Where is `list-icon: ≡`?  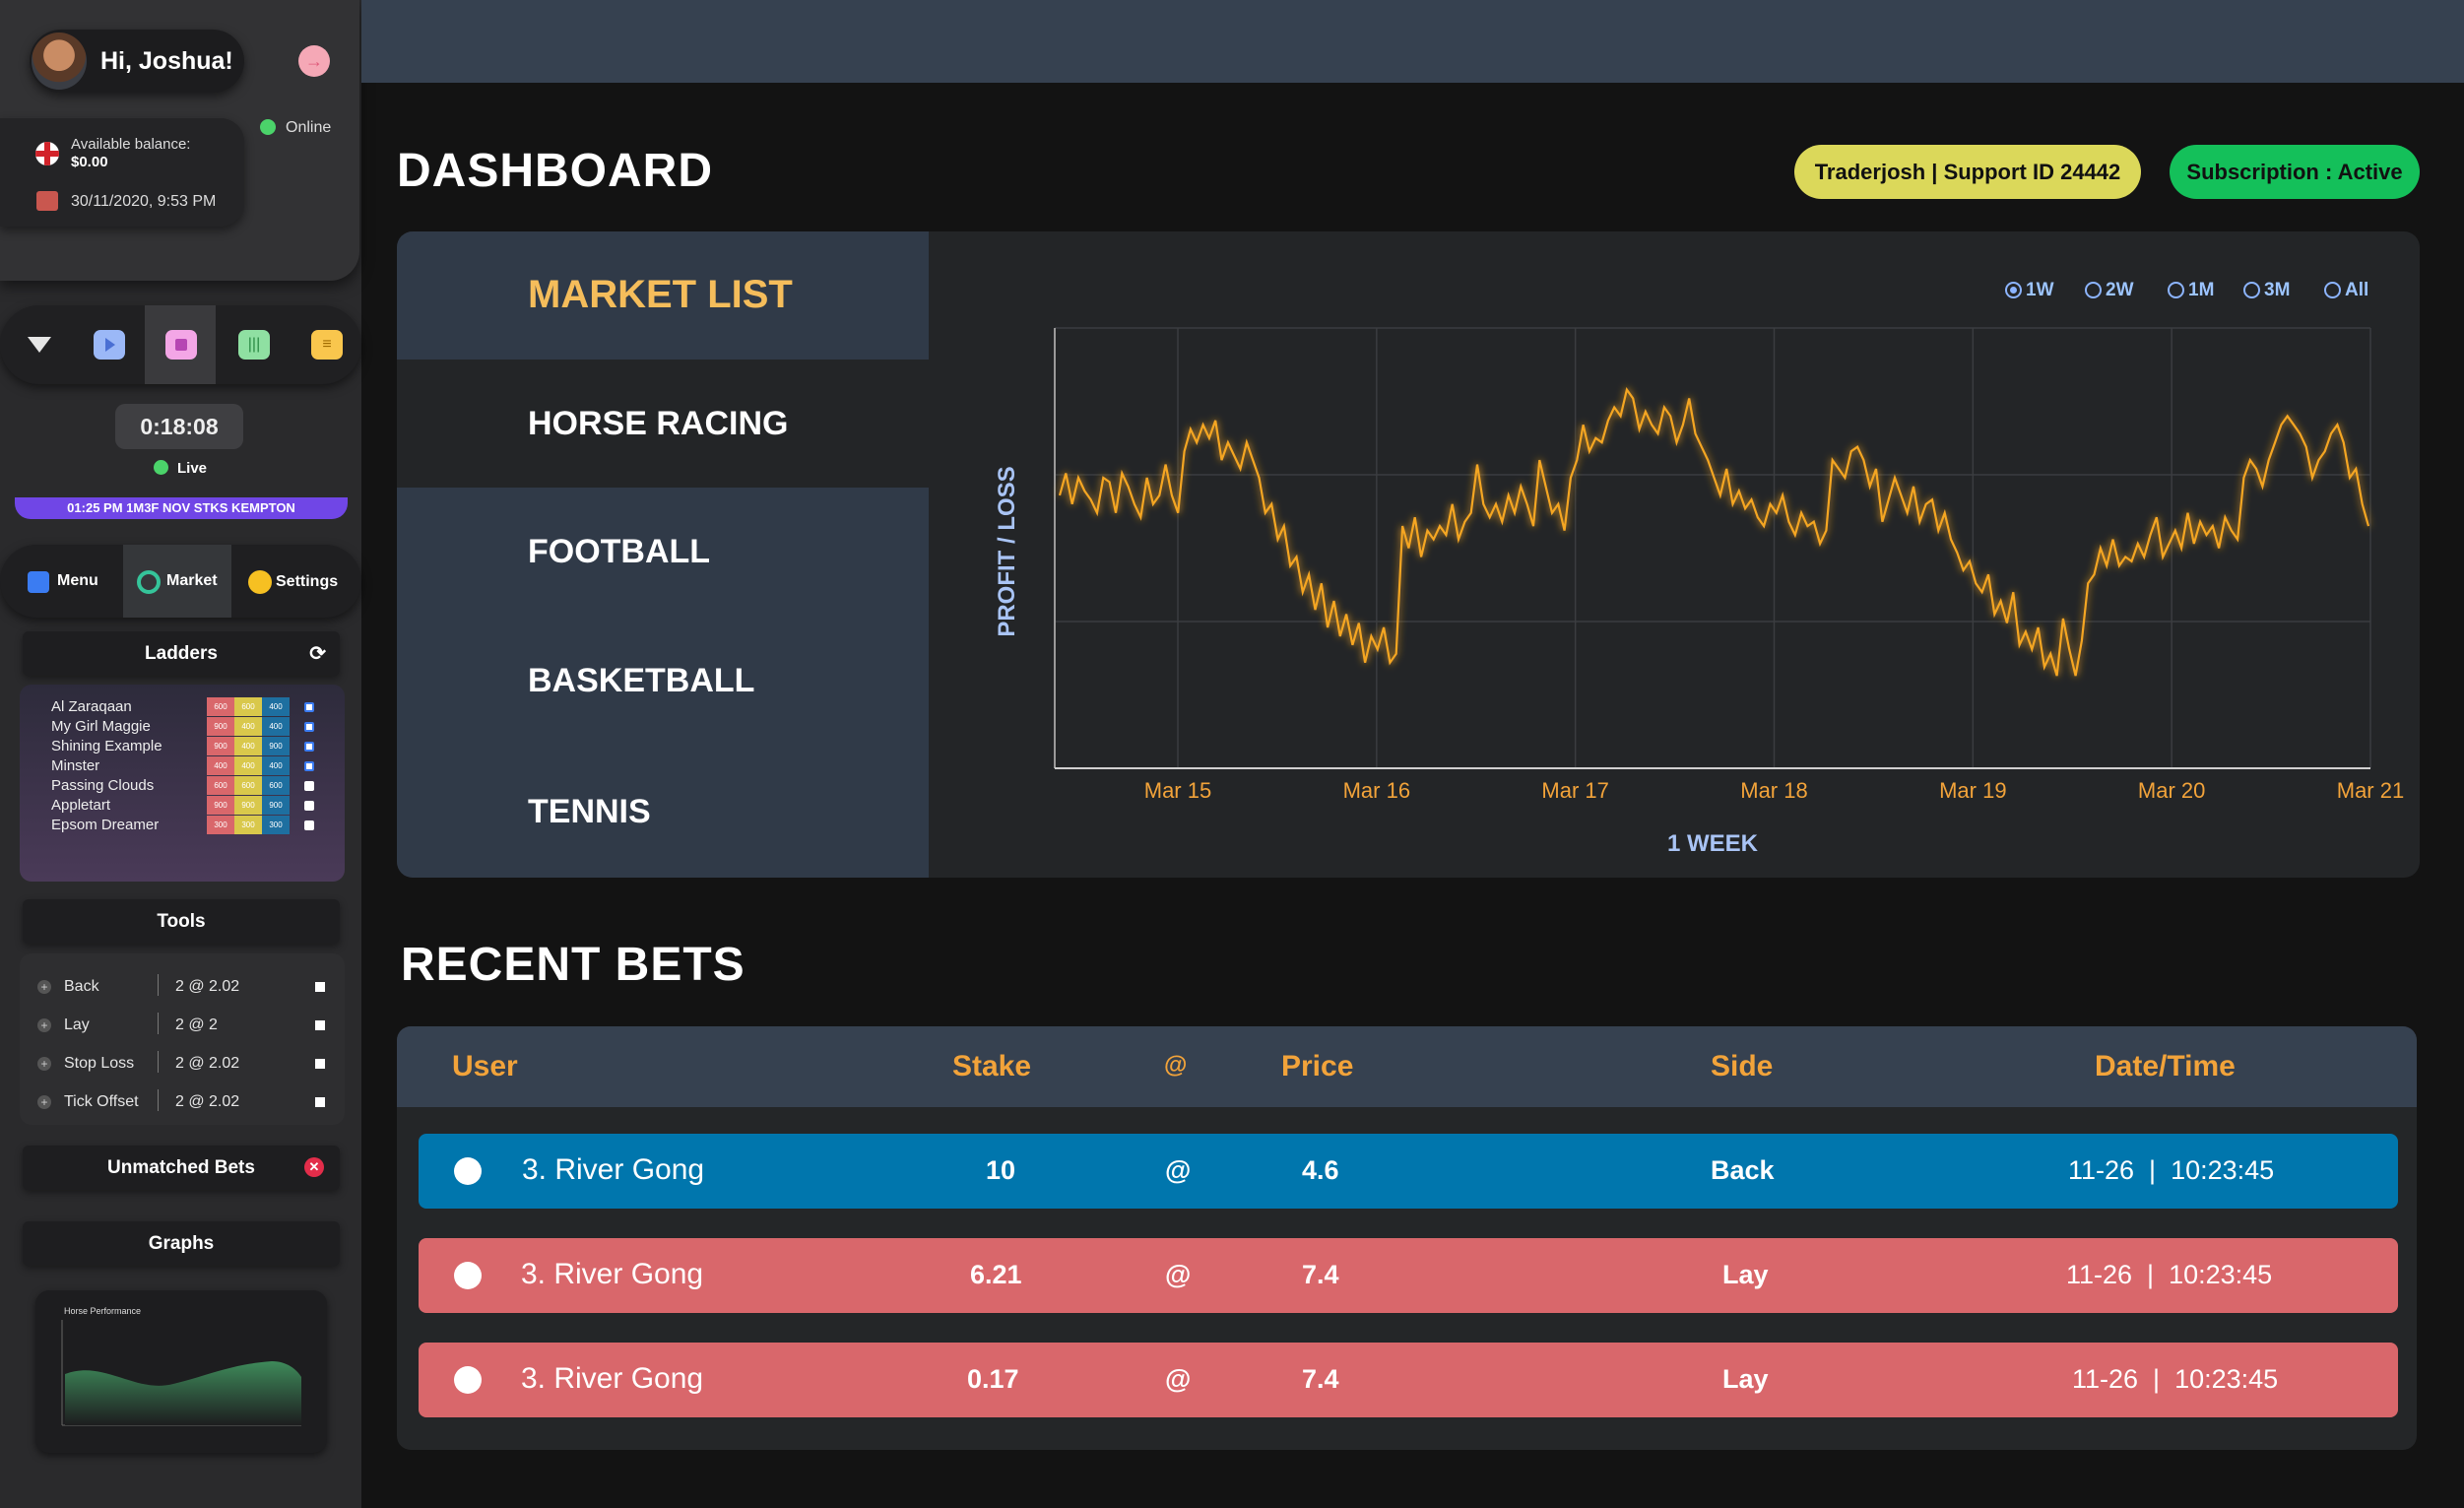
list-icon: ≡ is located at coordinates (327, 345).